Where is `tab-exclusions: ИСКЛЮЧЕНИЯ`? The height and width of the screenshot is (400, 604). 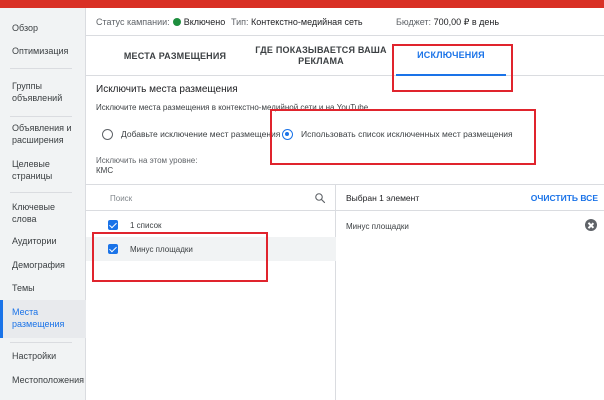
tab-exclusions: ИСКЛЮЧЕНИЯ is located at coordinates (451, 56).